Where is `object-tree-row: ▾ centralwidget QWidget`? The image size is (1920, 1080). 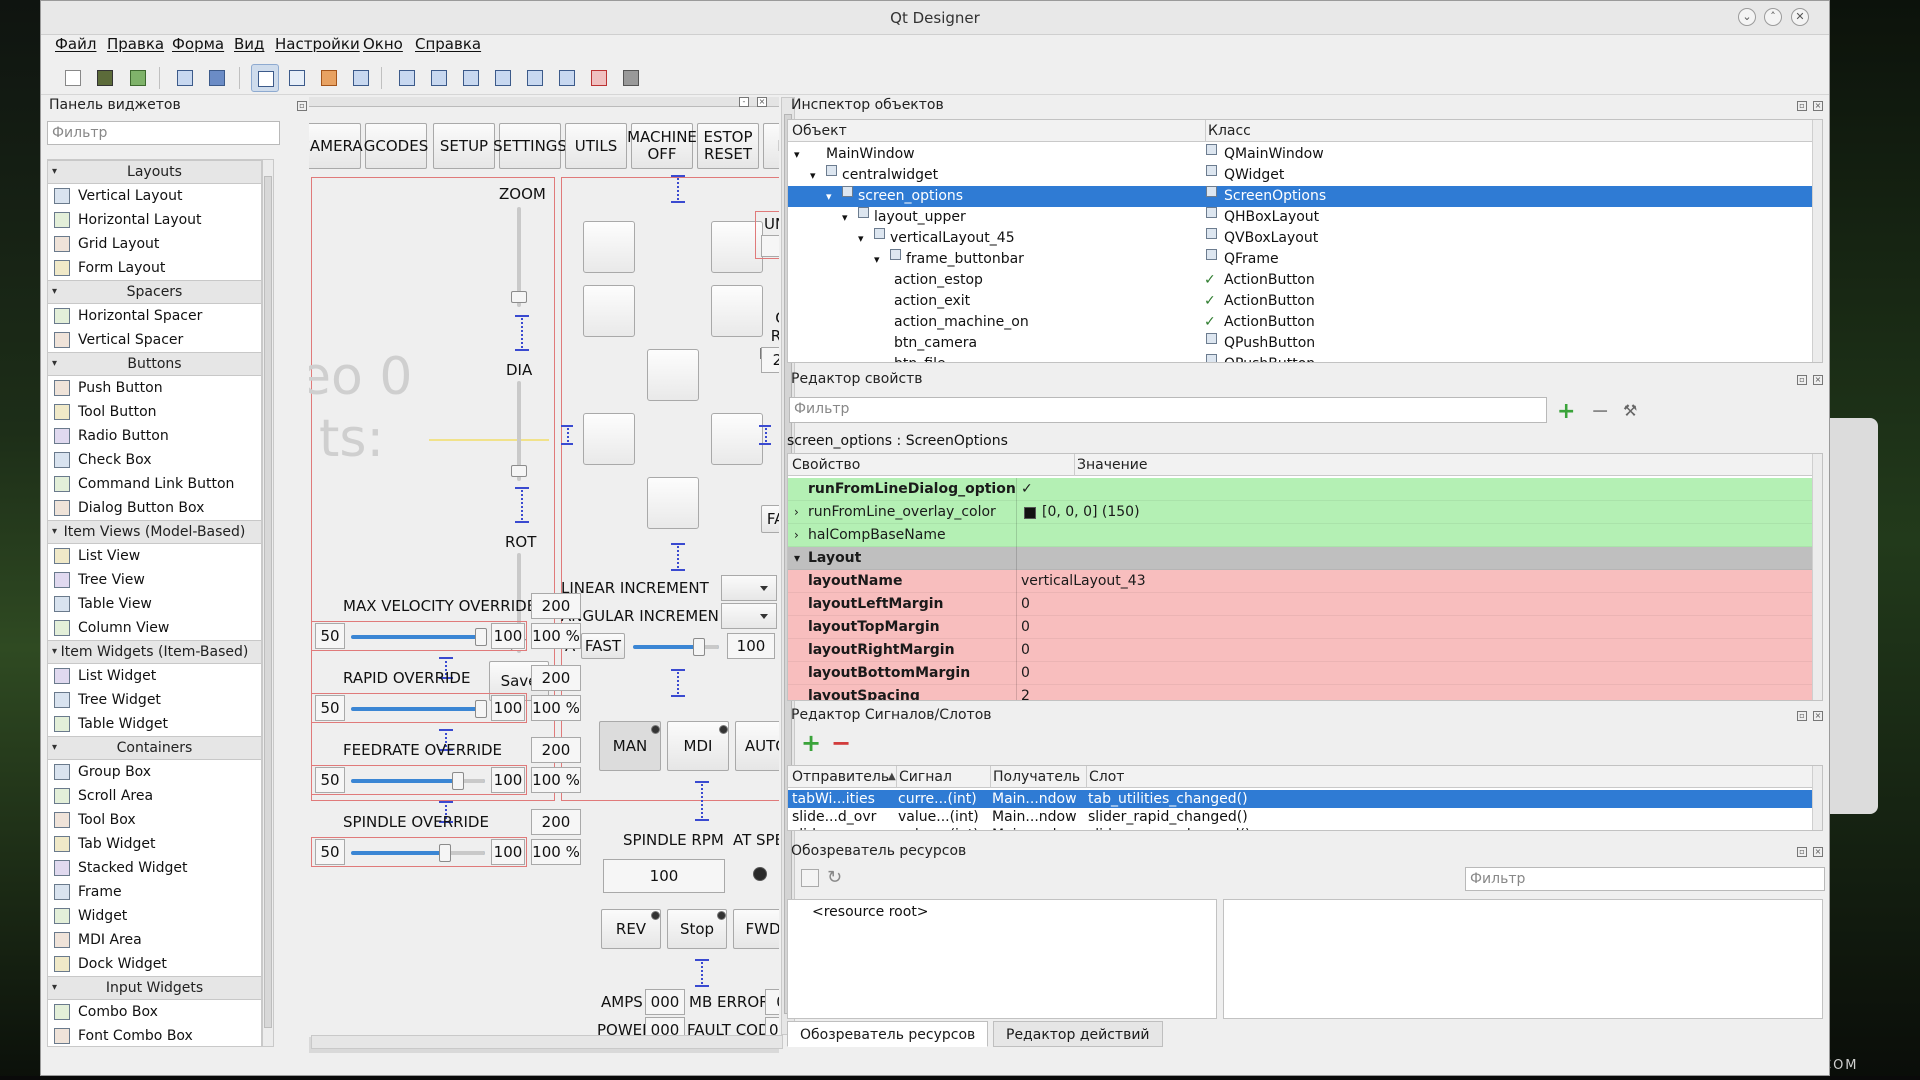 object-tree-row: ▾ centralwidget QWidget is located at coordinates (1300, 175).